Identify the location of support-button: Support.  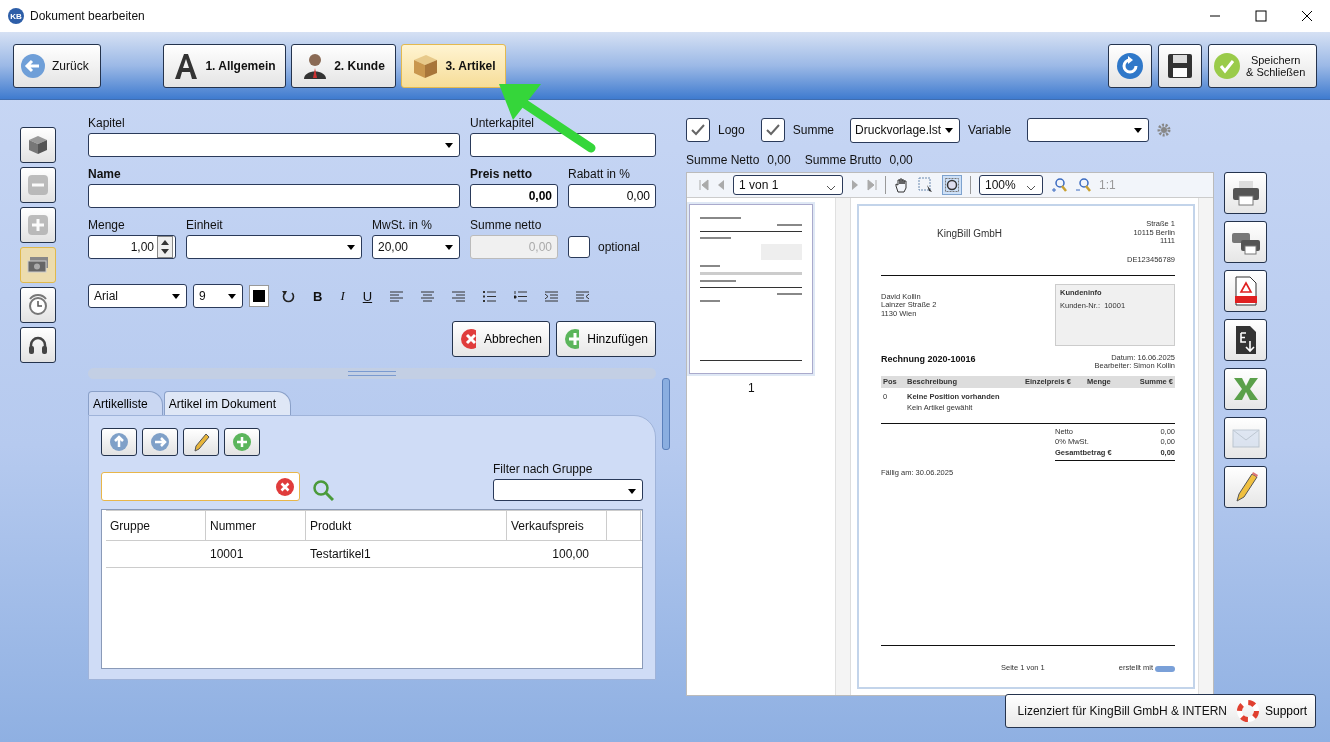
(1271, 711).